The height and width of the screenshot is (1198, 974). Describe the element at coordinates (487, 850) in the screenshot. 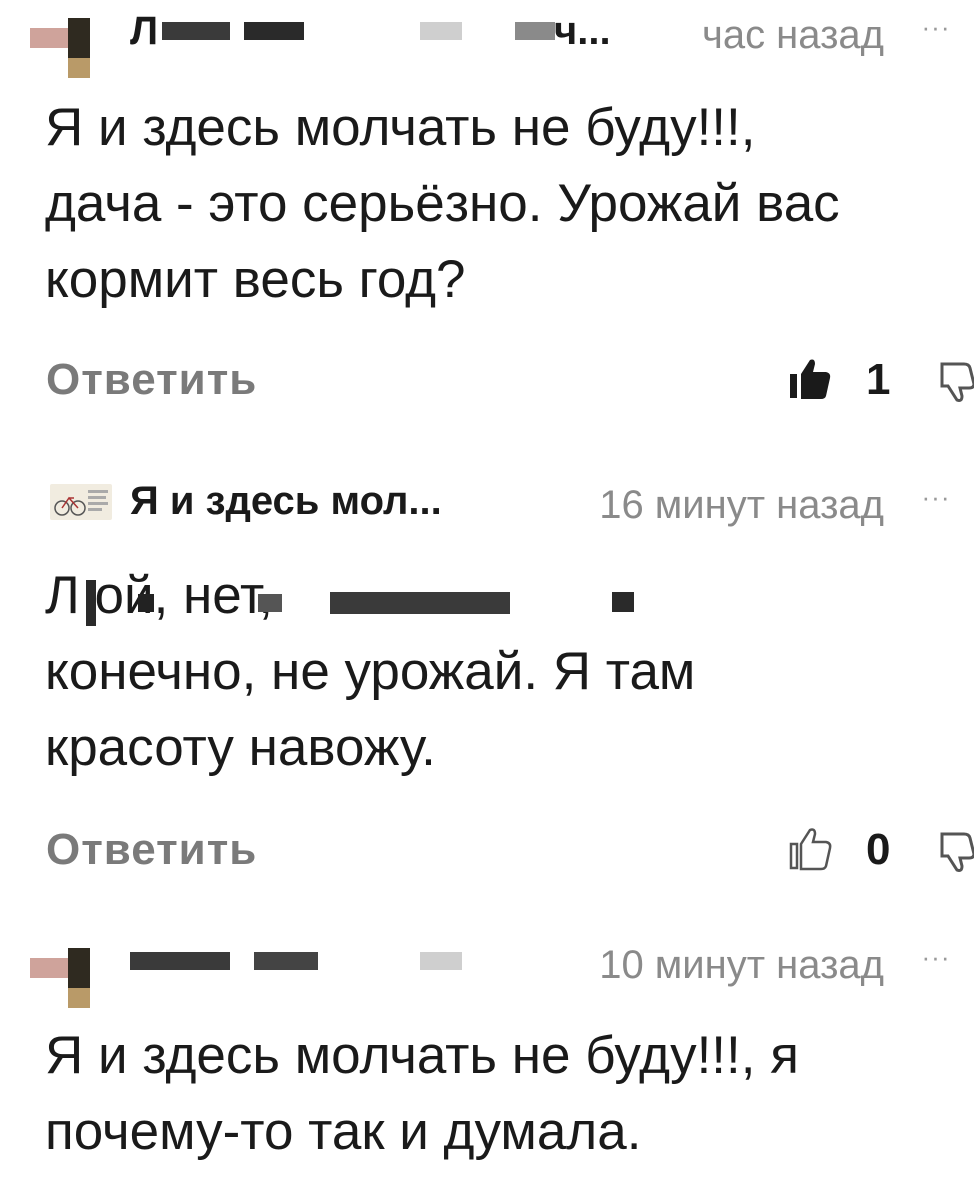

I see `comment-actions: Ответить 0` at that location.